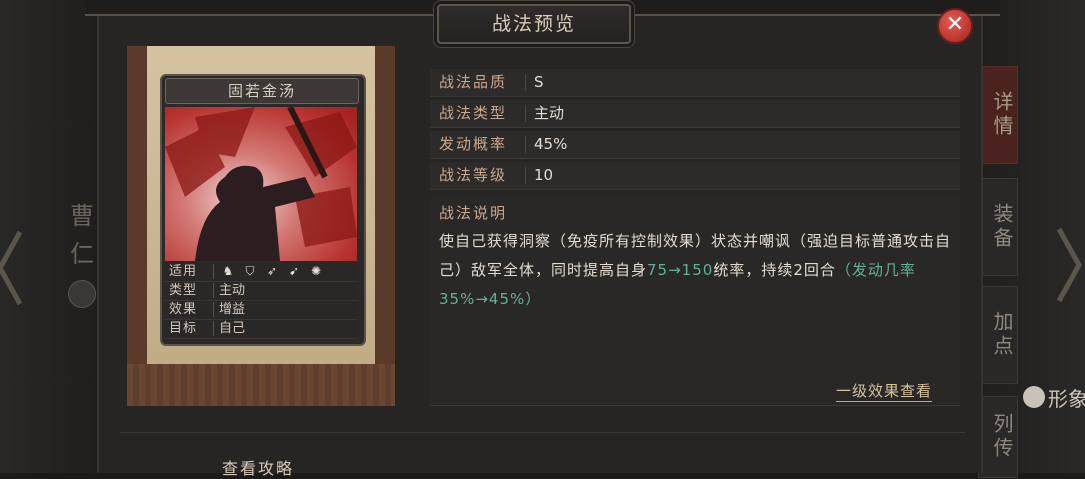  What do you see at coordinates (473, 113) in the screenshot?
I see `field-label: 战法类型` at bounding box center [473, 113].